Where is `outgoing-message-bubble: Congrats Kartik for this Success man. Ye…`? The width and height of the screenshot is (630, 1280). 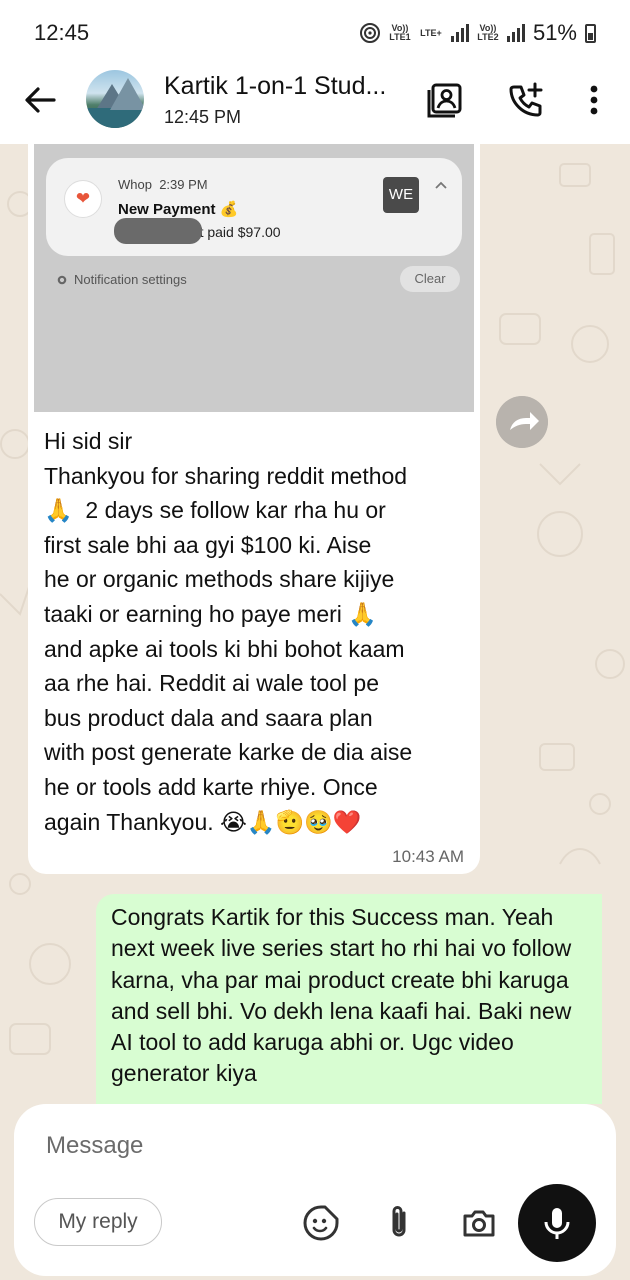 outgoing-message-bubble: Congrats Kartik for this Success man. Ye… is located at coordinates (349, 999).